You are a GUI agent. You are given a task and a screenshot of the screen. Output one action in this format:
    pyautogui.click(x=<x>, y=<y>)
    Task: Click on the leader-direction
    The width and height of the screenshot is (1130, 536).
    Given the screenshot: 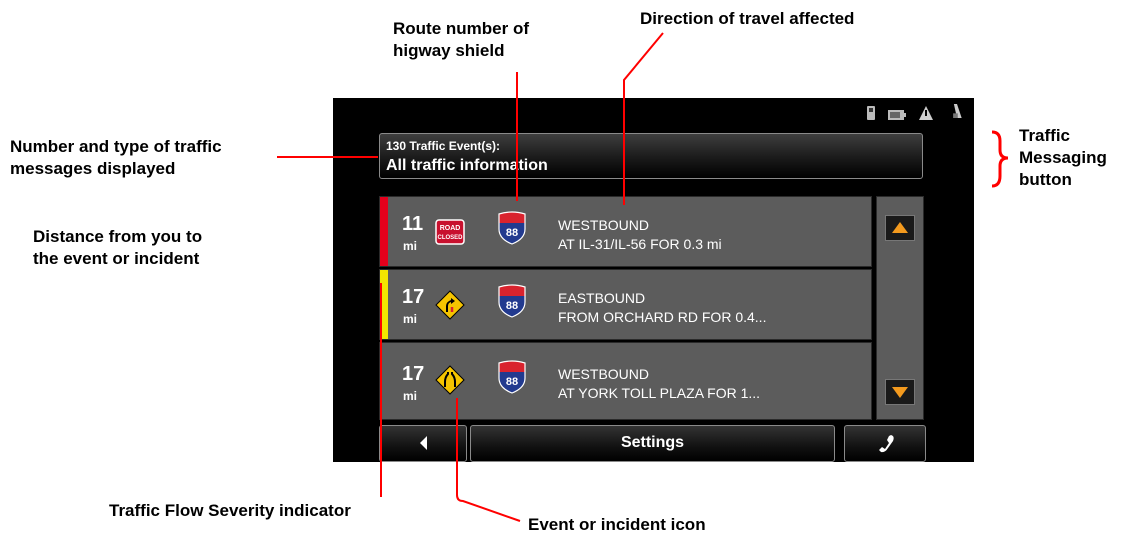 What is the action you would take?
    pyautogui.click(x=643, y=118)
    